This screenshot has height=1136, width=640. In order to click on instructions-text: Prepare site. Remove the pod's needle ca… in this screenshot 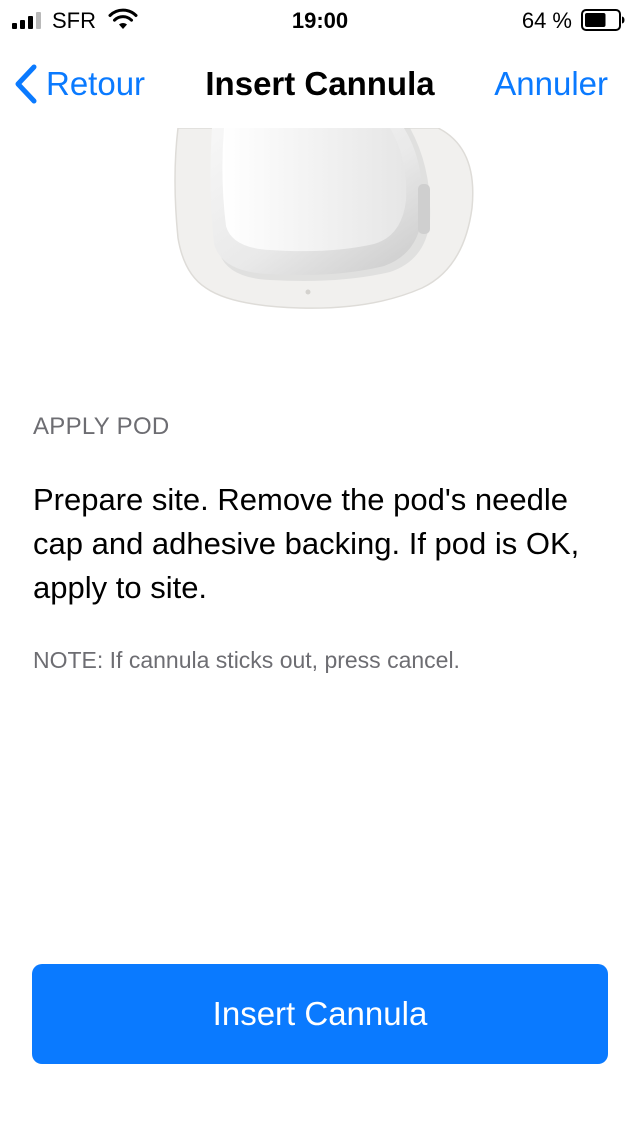, I will do `click(306, 543)`.